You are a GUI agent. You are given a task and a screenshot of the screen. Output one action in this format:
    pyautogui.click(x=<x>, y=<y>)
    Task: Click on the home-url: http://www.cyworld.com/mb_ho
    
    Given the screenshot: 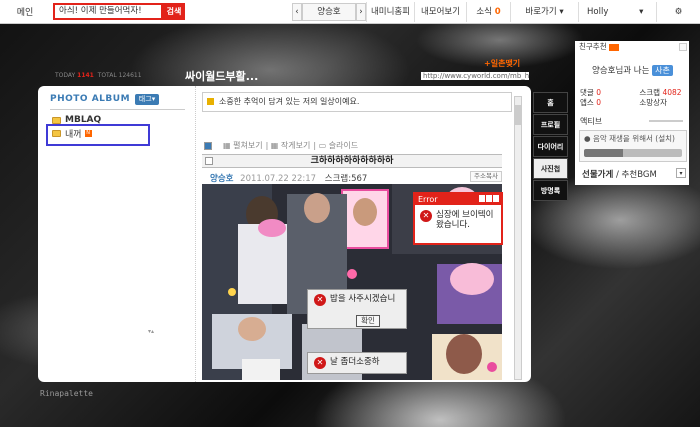 What is the action you would take?
    pyautogui.click(x=475, y=76)
    